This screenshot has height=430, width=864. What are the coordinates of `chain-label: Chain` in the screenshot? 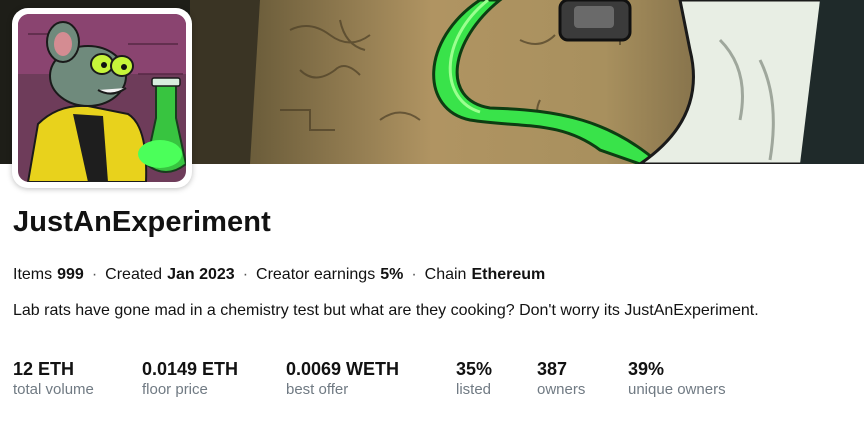 It's located at (445, 274).